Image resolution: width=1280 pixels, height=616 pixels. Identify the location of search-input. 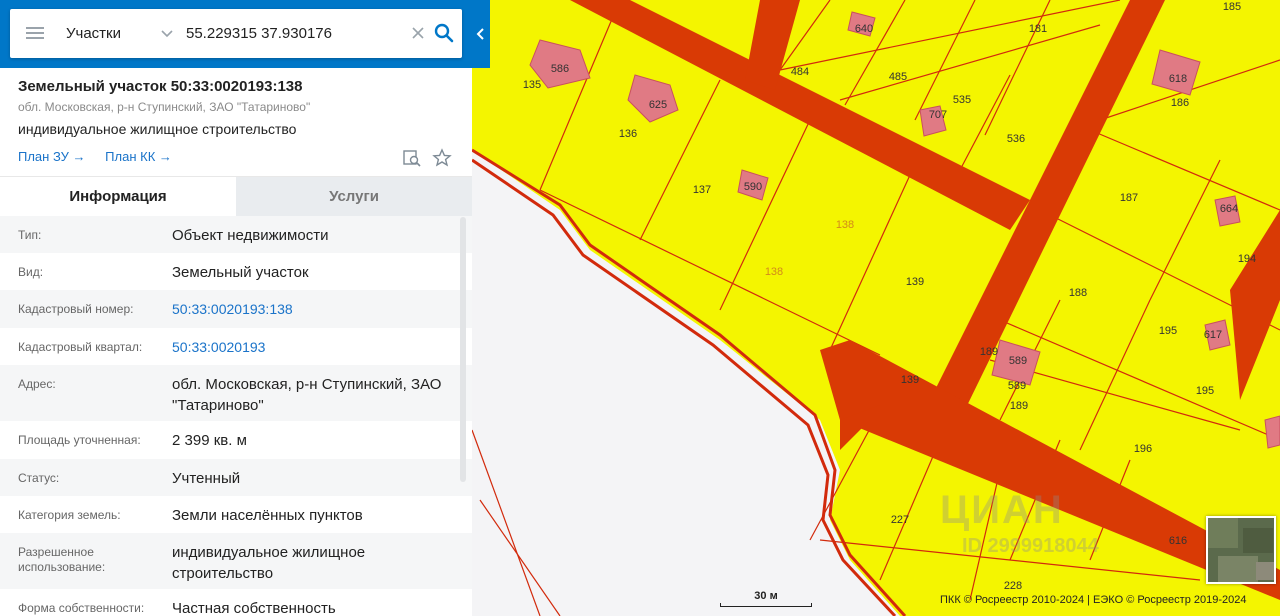
(291, 33).